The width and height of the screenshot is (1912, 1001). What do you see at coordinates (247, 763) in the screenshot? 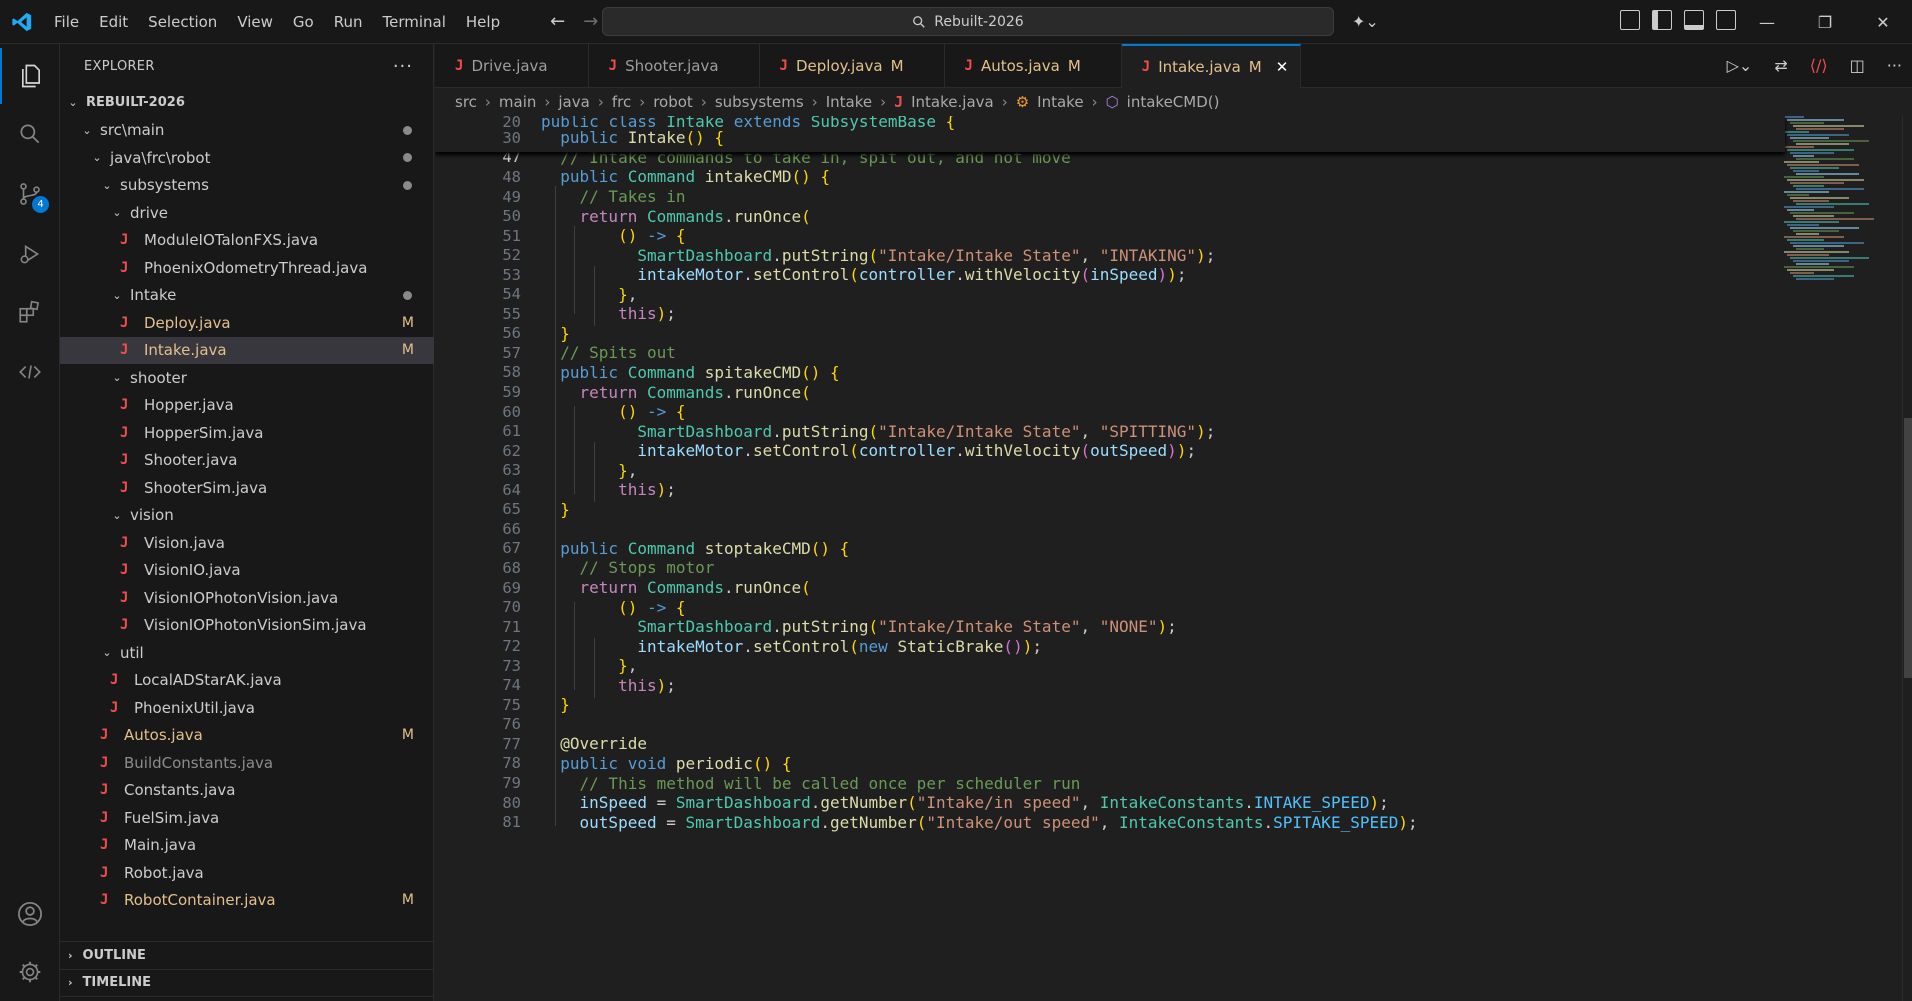
I see `file-row: J BuildConstants.java` at bounding box center [247, 763].